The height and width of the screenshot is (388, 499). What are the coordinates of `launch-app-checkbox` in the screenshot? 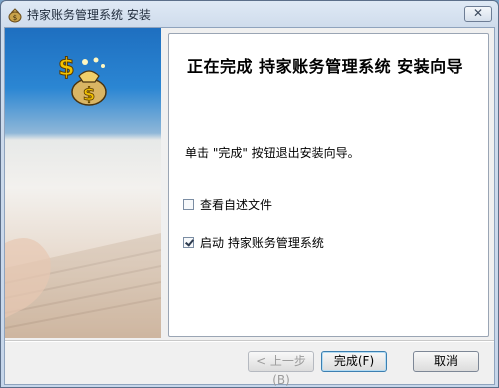 It's located at (188, 242).